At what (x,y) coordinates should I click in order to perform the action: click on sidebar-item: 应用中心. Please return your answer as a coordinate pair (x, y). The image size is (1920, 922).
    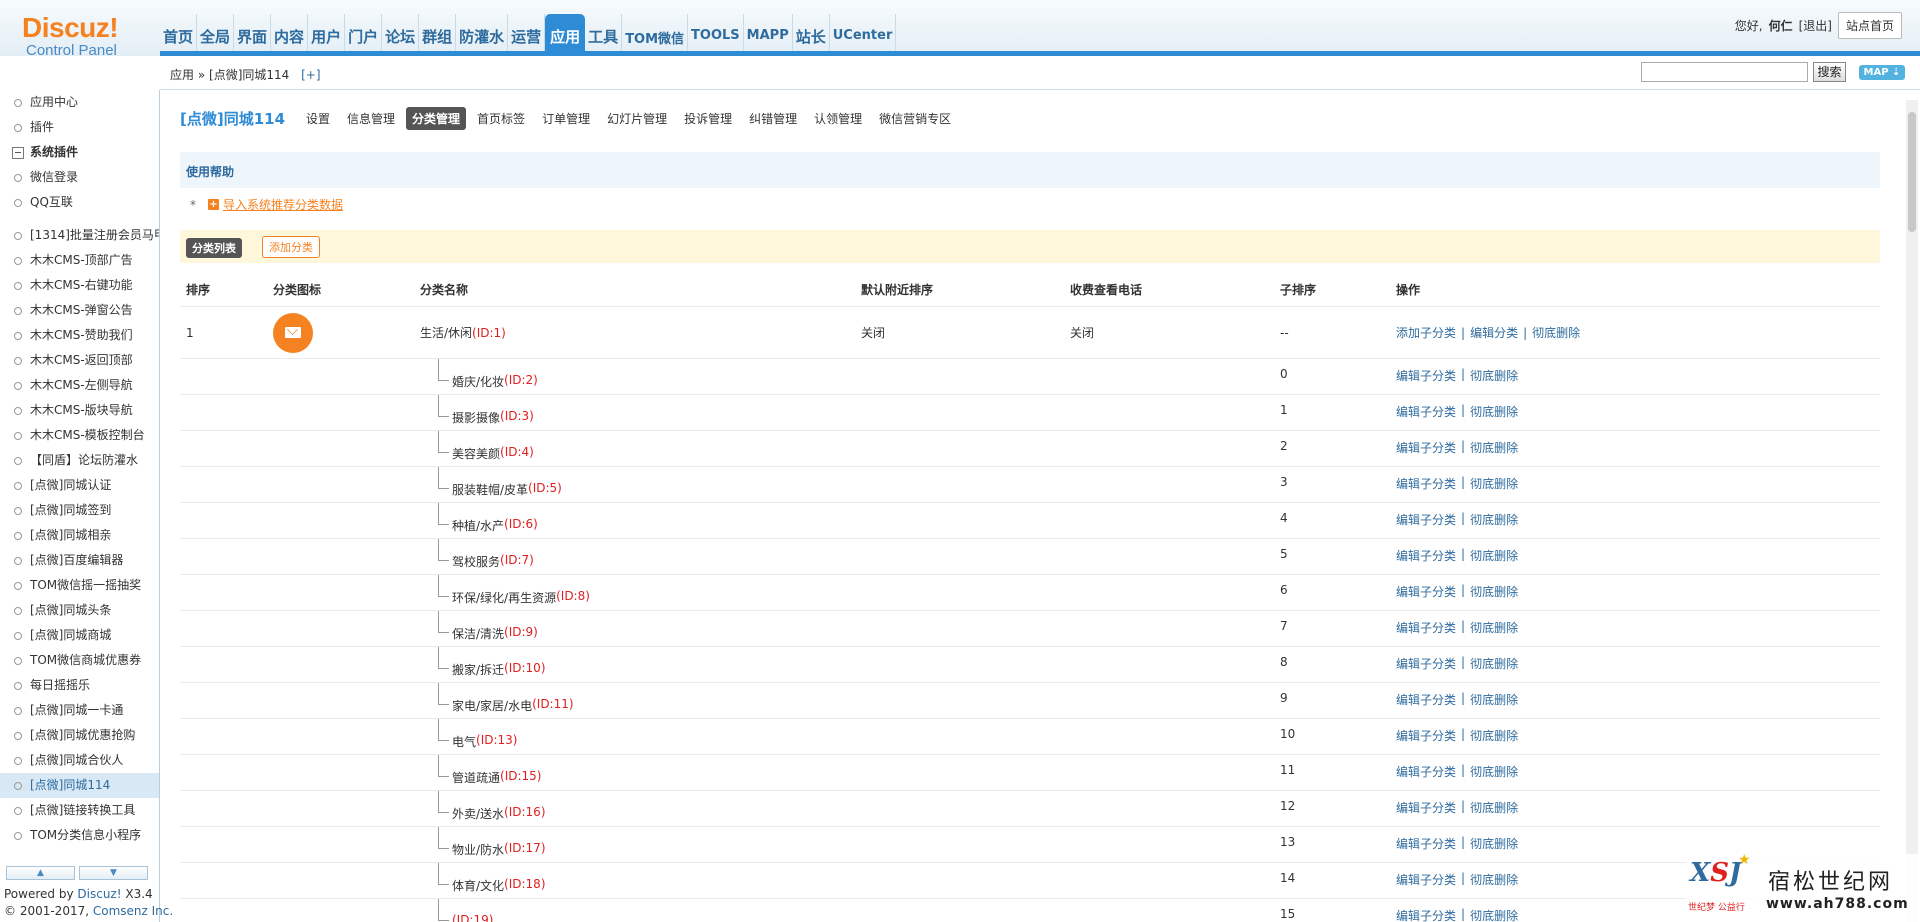
    Looking at the image, I should click on (79, 102).